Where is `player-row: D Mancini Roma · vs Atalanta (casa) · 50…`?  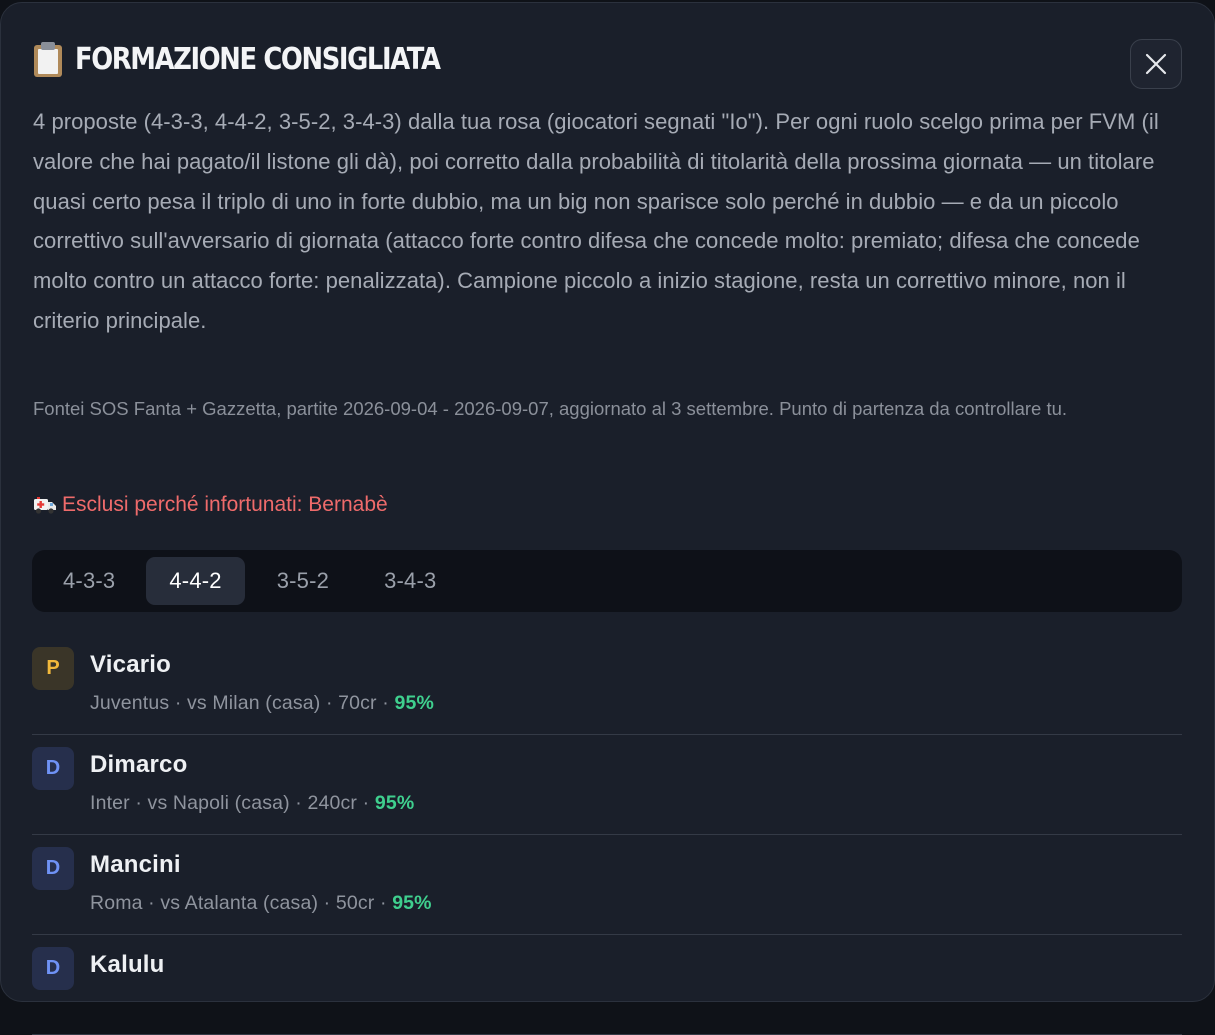
player-row: D Mancini Roma · vs Atalanta (casa) · 50… is located at coordinates (607, 885).